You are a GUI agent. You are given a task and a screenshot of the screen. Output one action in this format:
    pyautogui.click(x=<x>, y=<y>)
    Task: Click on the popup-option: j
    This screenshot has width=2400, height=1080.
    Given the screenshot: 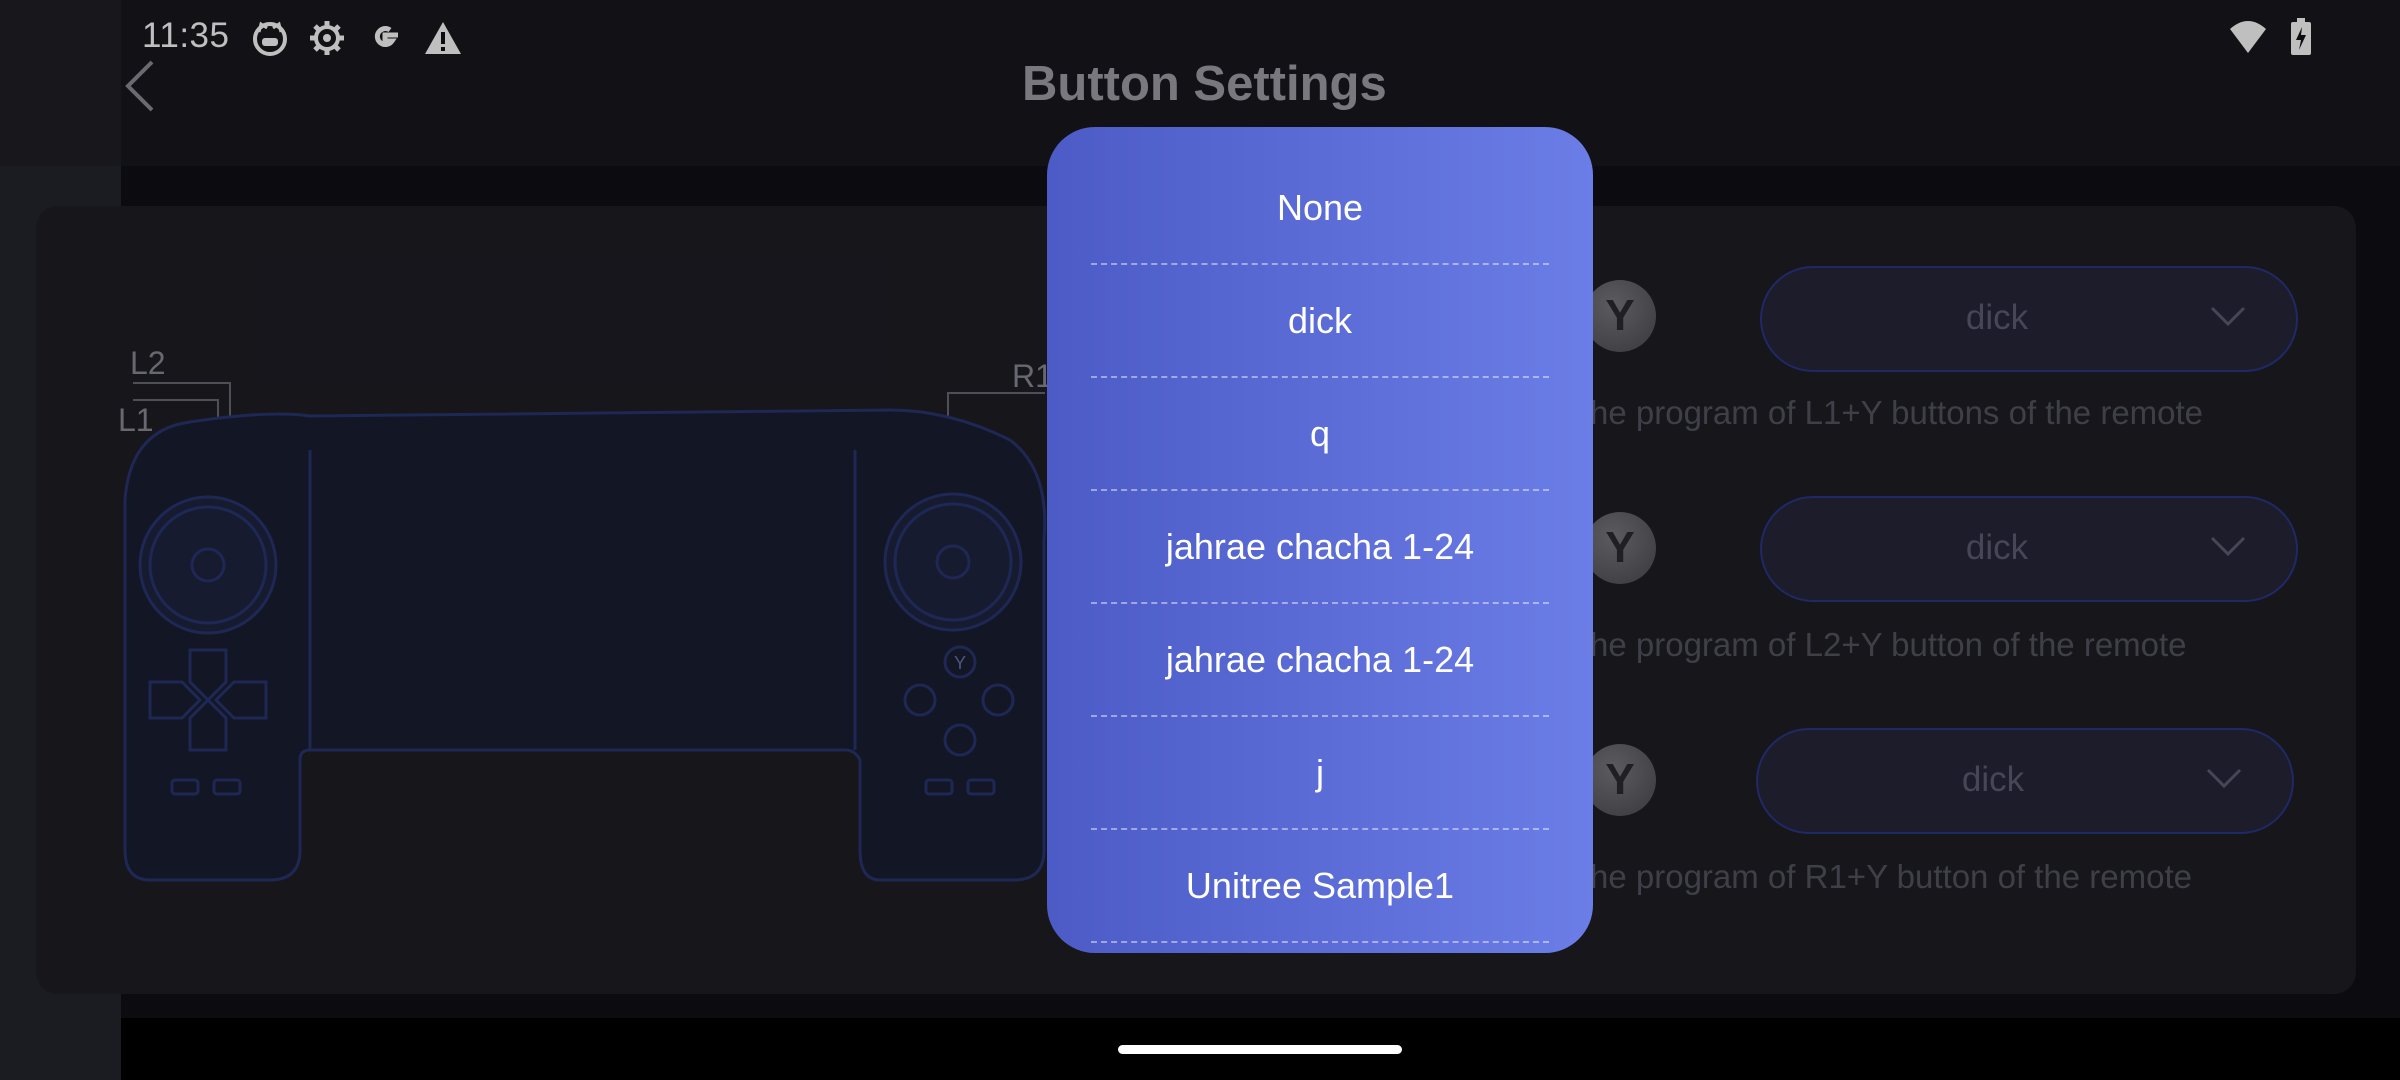 What is the action you would take?
    pyautogui.click(x=1320, y=774)
    